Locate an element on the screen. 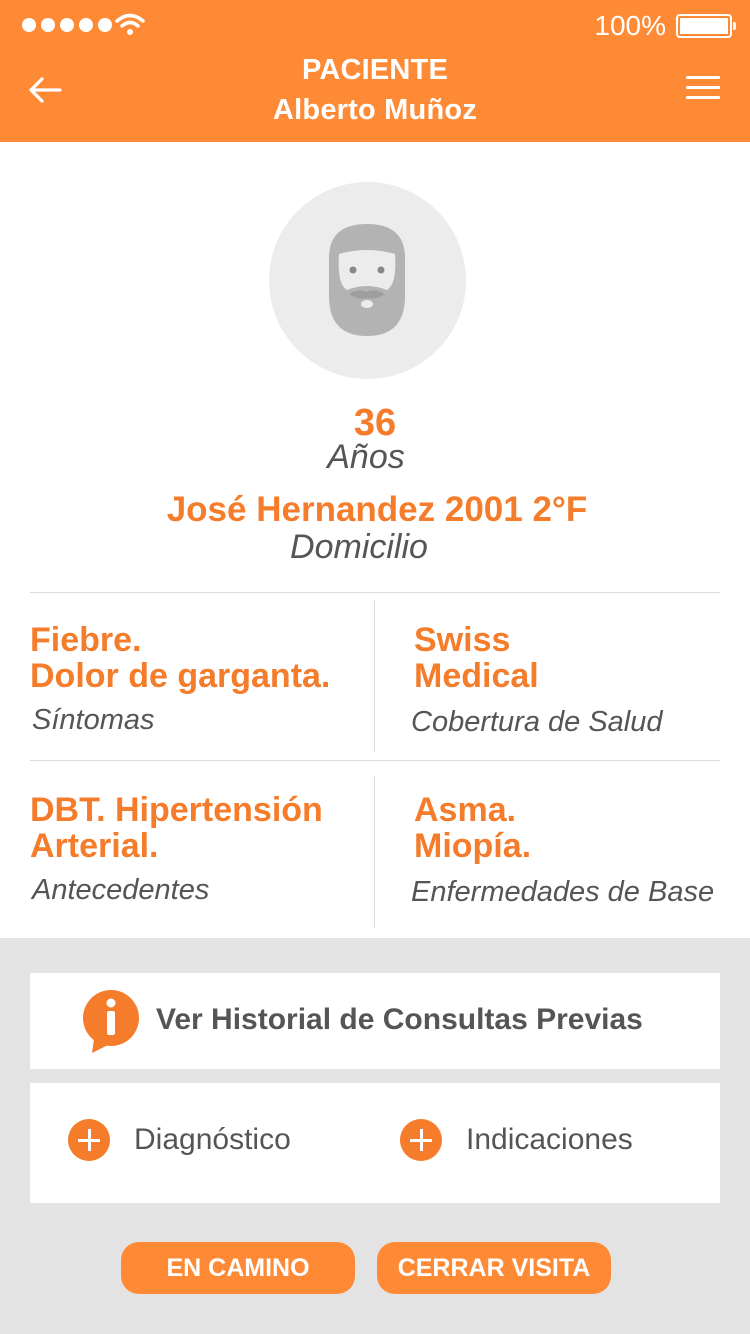 This screenshot has width=750, height=1334. app-header: 100% PACIENTE Alberto Muñoz is located at coordinates (375, 71).